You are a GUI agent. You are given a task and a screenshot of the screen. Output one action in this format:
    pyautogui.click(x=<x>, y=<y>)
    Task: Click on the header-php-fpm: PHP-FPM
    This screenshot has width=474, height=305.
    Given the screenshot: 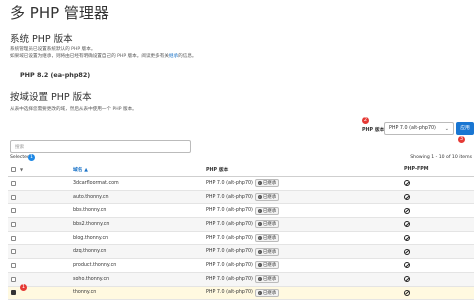 What is the action you would take?
    pyautogui.click(x=416, y=169)
    